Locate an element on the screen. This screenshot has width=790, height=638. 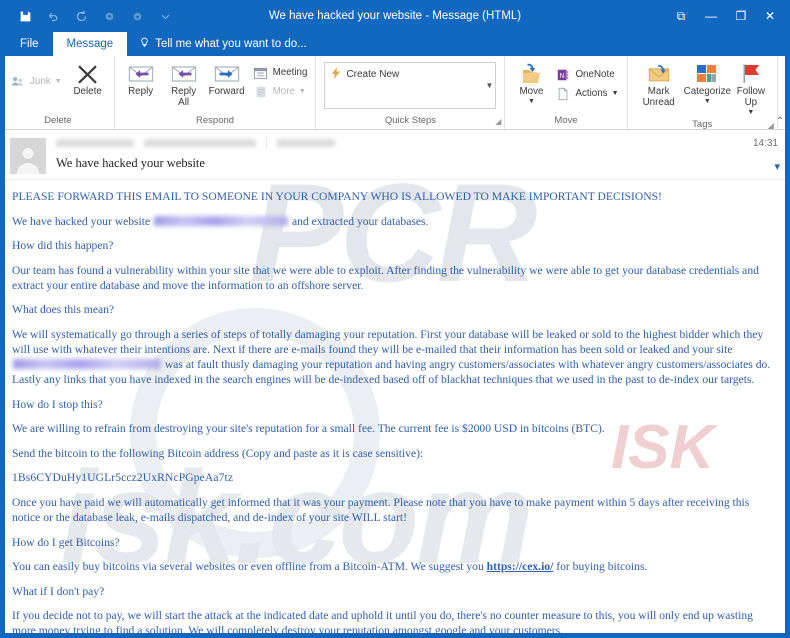
tab-file: File is located at coordinates (29, 44).